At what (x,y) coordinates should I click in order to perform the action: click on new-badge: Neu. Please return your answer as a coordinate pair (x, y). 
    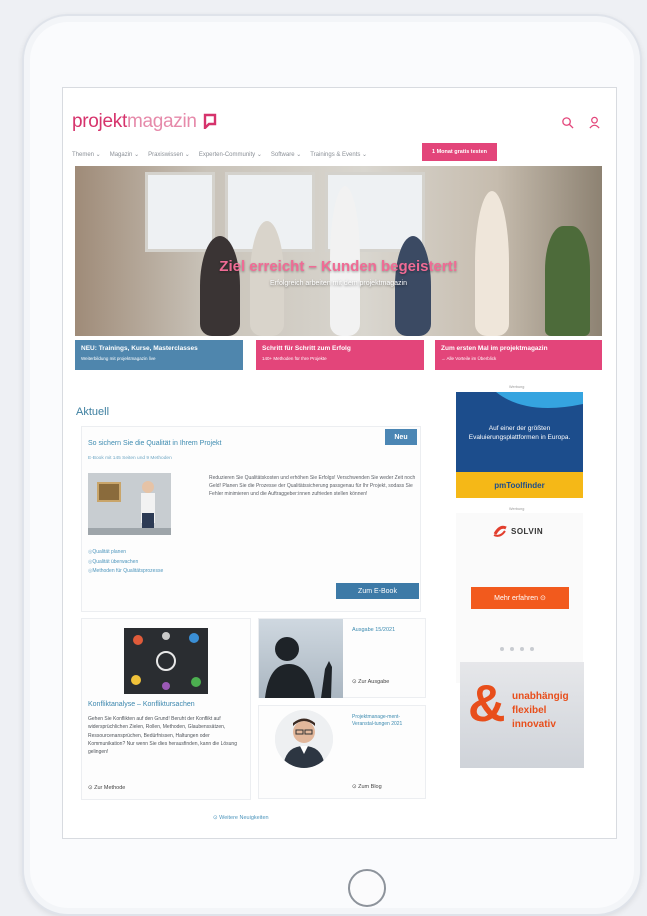
    Looking at the image, I should click on (401, 437).